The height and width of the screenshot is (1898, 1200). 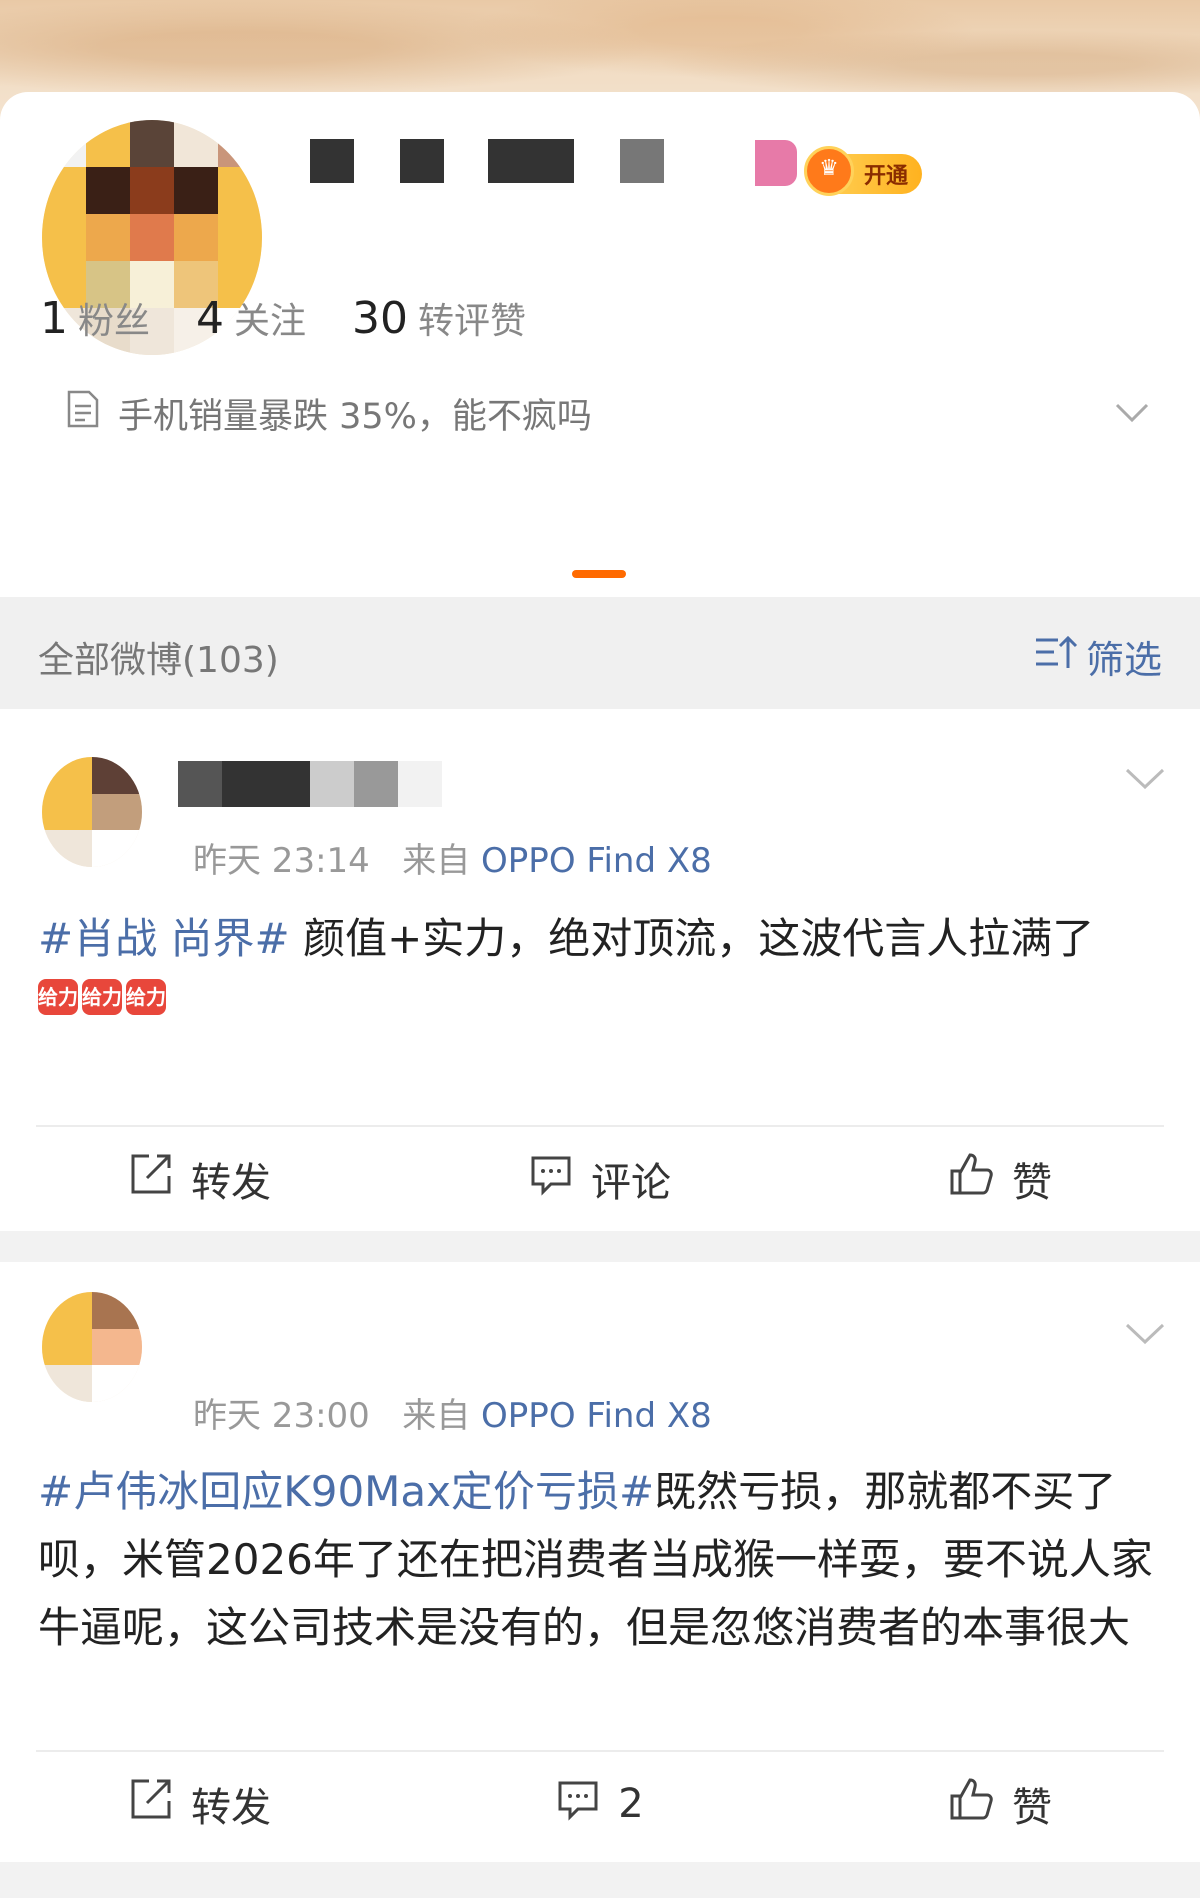 I want to click on gender-badge, so click(x=776, y=163).